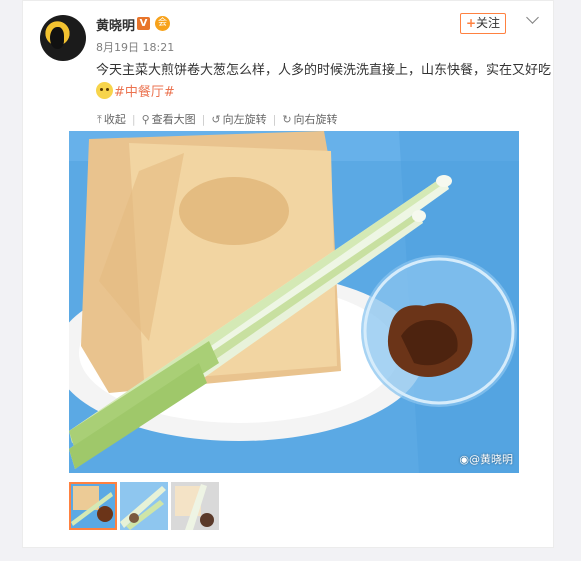 The height and width of the screenshot is (561, 581). What do you see at coordinates (173, 119) in the screenshot?
I see `view-large-label: 查看大图` at bounding box center [173, 119].